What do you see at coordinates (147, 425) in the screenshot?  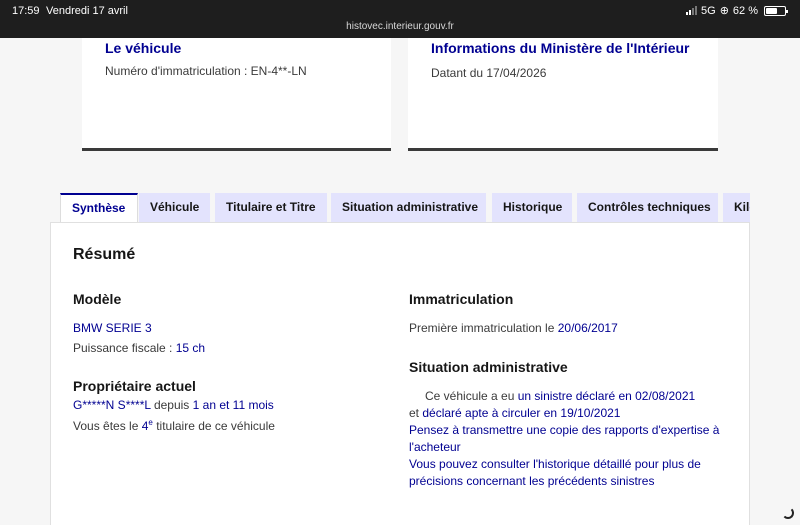 I see `owner-rank-value: 4e` at bounding box center [147, 425].